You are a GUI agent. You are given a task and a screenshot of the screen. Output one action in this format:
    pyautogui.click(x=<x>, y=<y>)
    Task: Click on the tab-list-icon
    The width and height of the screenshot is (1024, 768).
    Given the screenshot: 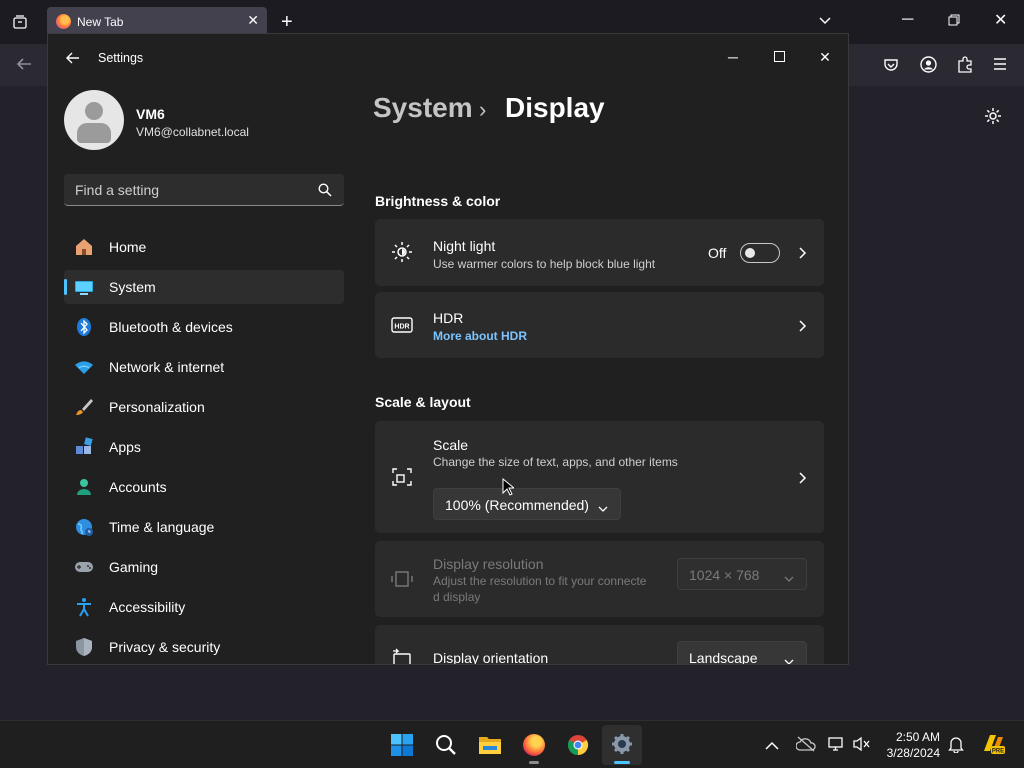 What is the action you would take?
    pyautogui.click(x=20, y=24)
    